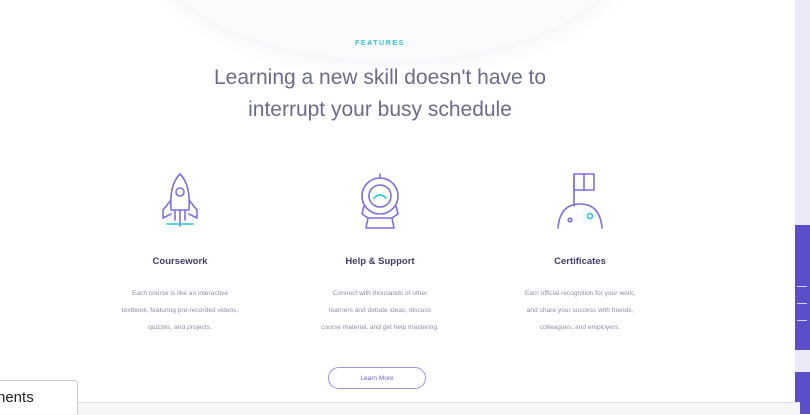  Describe the element at coordinates (580, 293) in the screenshot. I see `desc-line: Earn official recognition for your work,` at that location.